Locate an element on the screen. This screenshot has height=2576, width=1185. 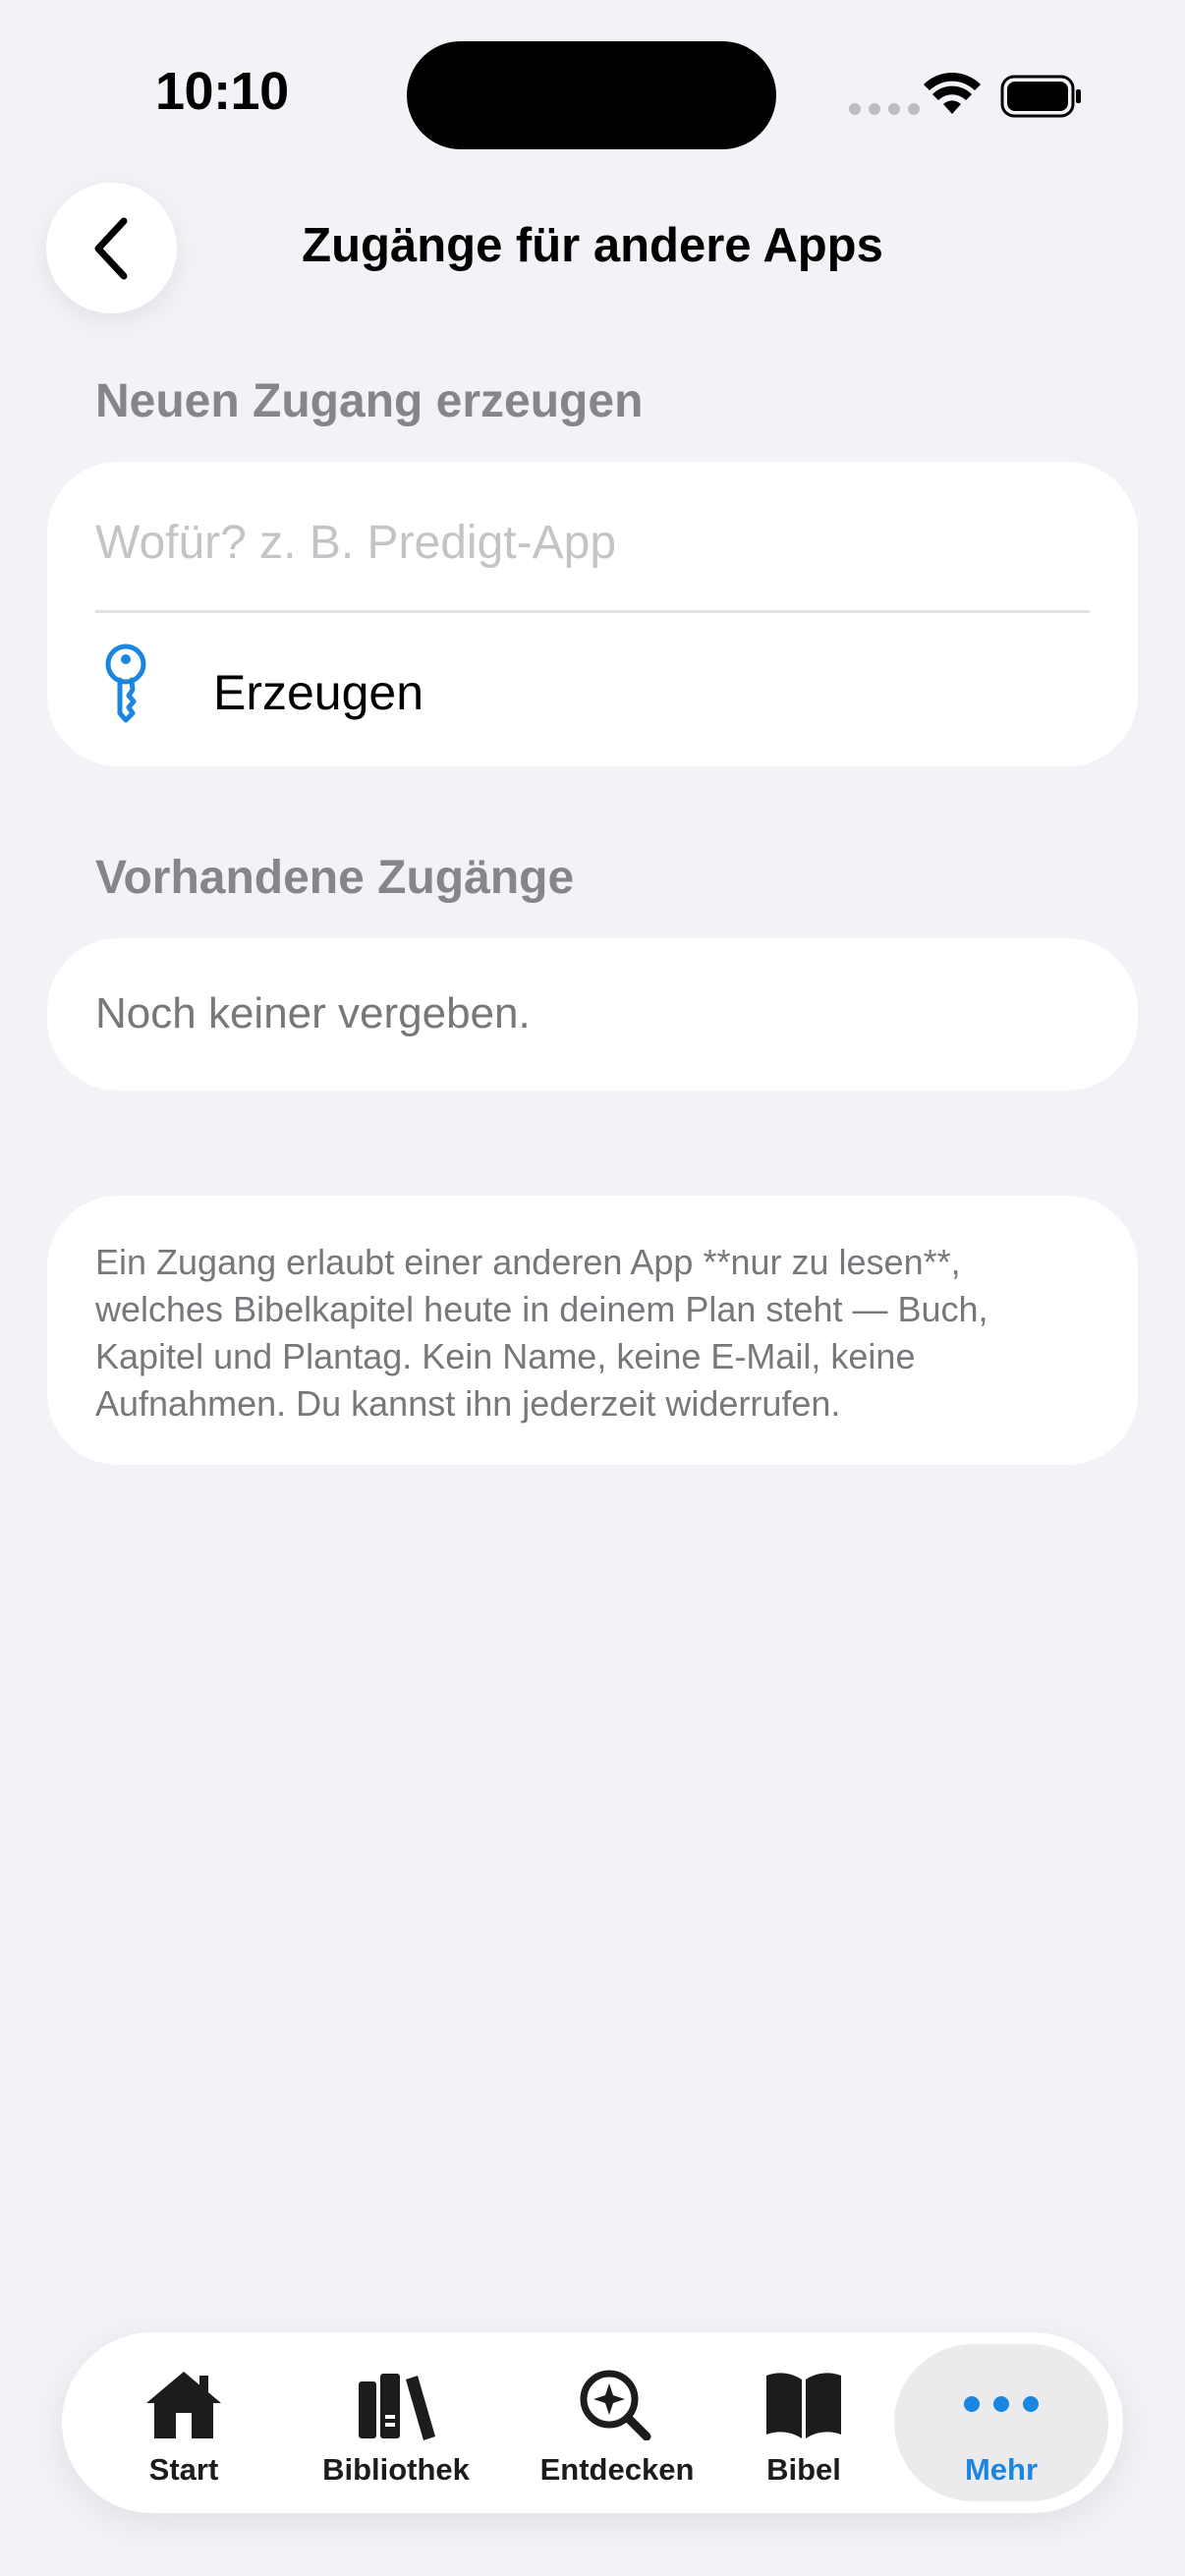
existing-access-card: Noch keiner vergeben. is located at coordinates (592, 1014).